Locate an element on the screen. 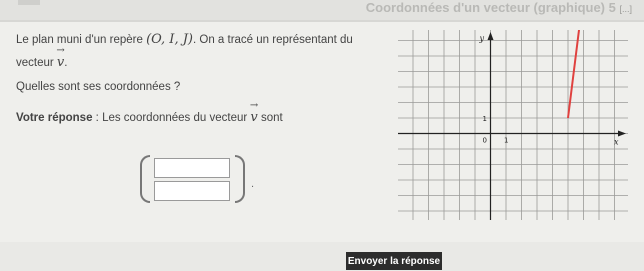  unit-y-label: 1 is located at coordinates (485, 119).